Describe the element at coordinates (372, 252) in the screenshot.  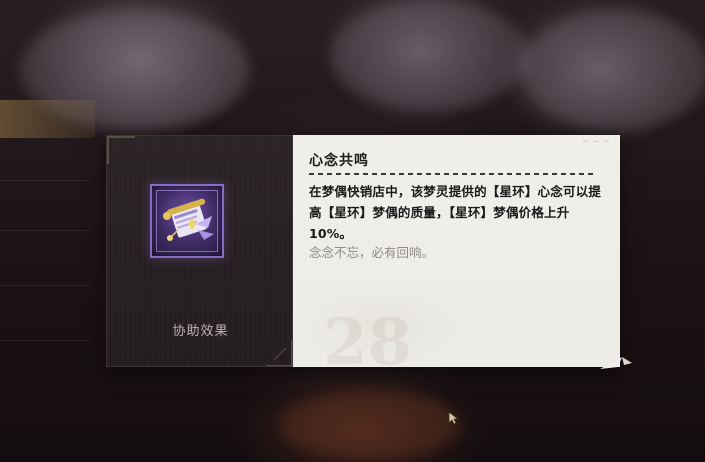
I see `flavor-note: 念念不忘，必有回响。` at that location.